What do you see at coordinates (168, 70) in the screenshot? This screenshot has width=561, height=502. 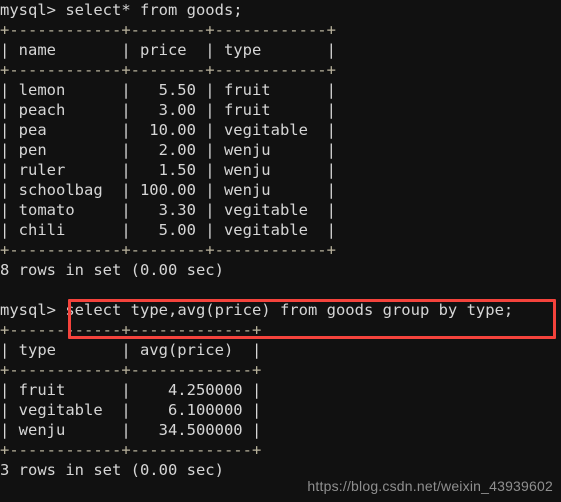 I see `table1-header-rule: +------------+--------+------------+` at bounding box center [168, 70].